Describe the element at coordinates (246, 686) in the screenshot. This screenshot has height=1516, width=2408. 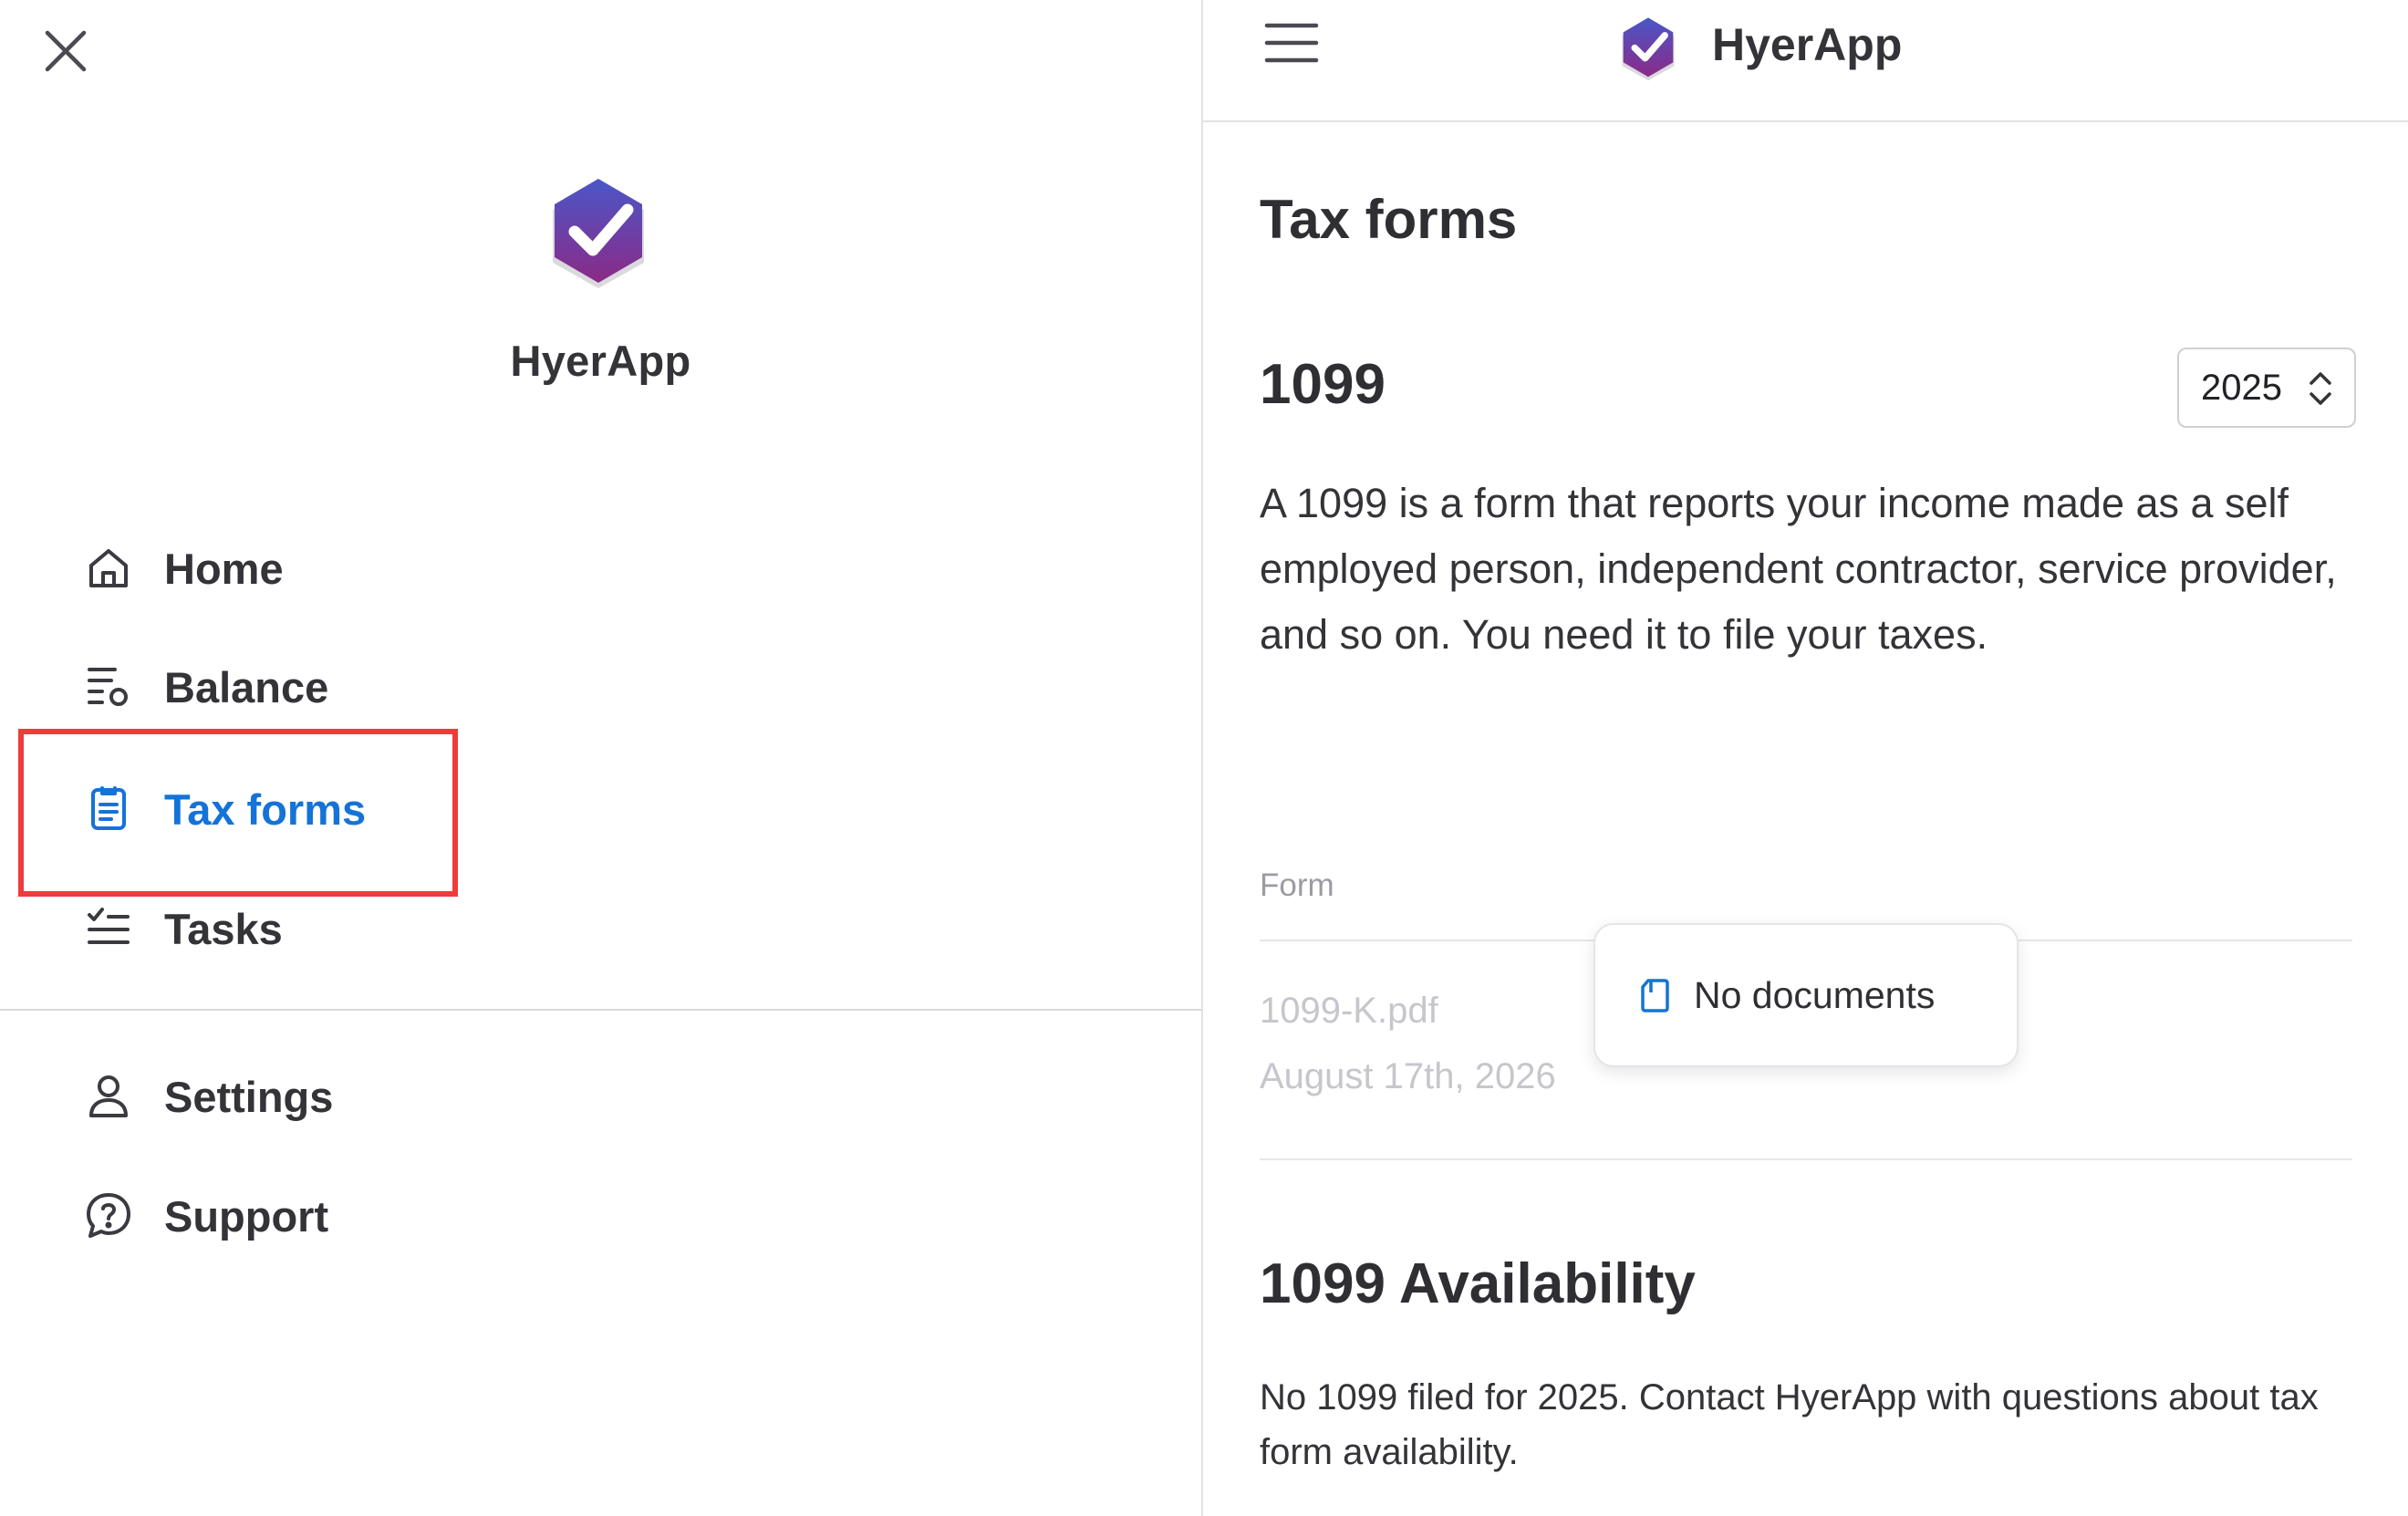
I see `sidebar-item-label: Balance` at that location.